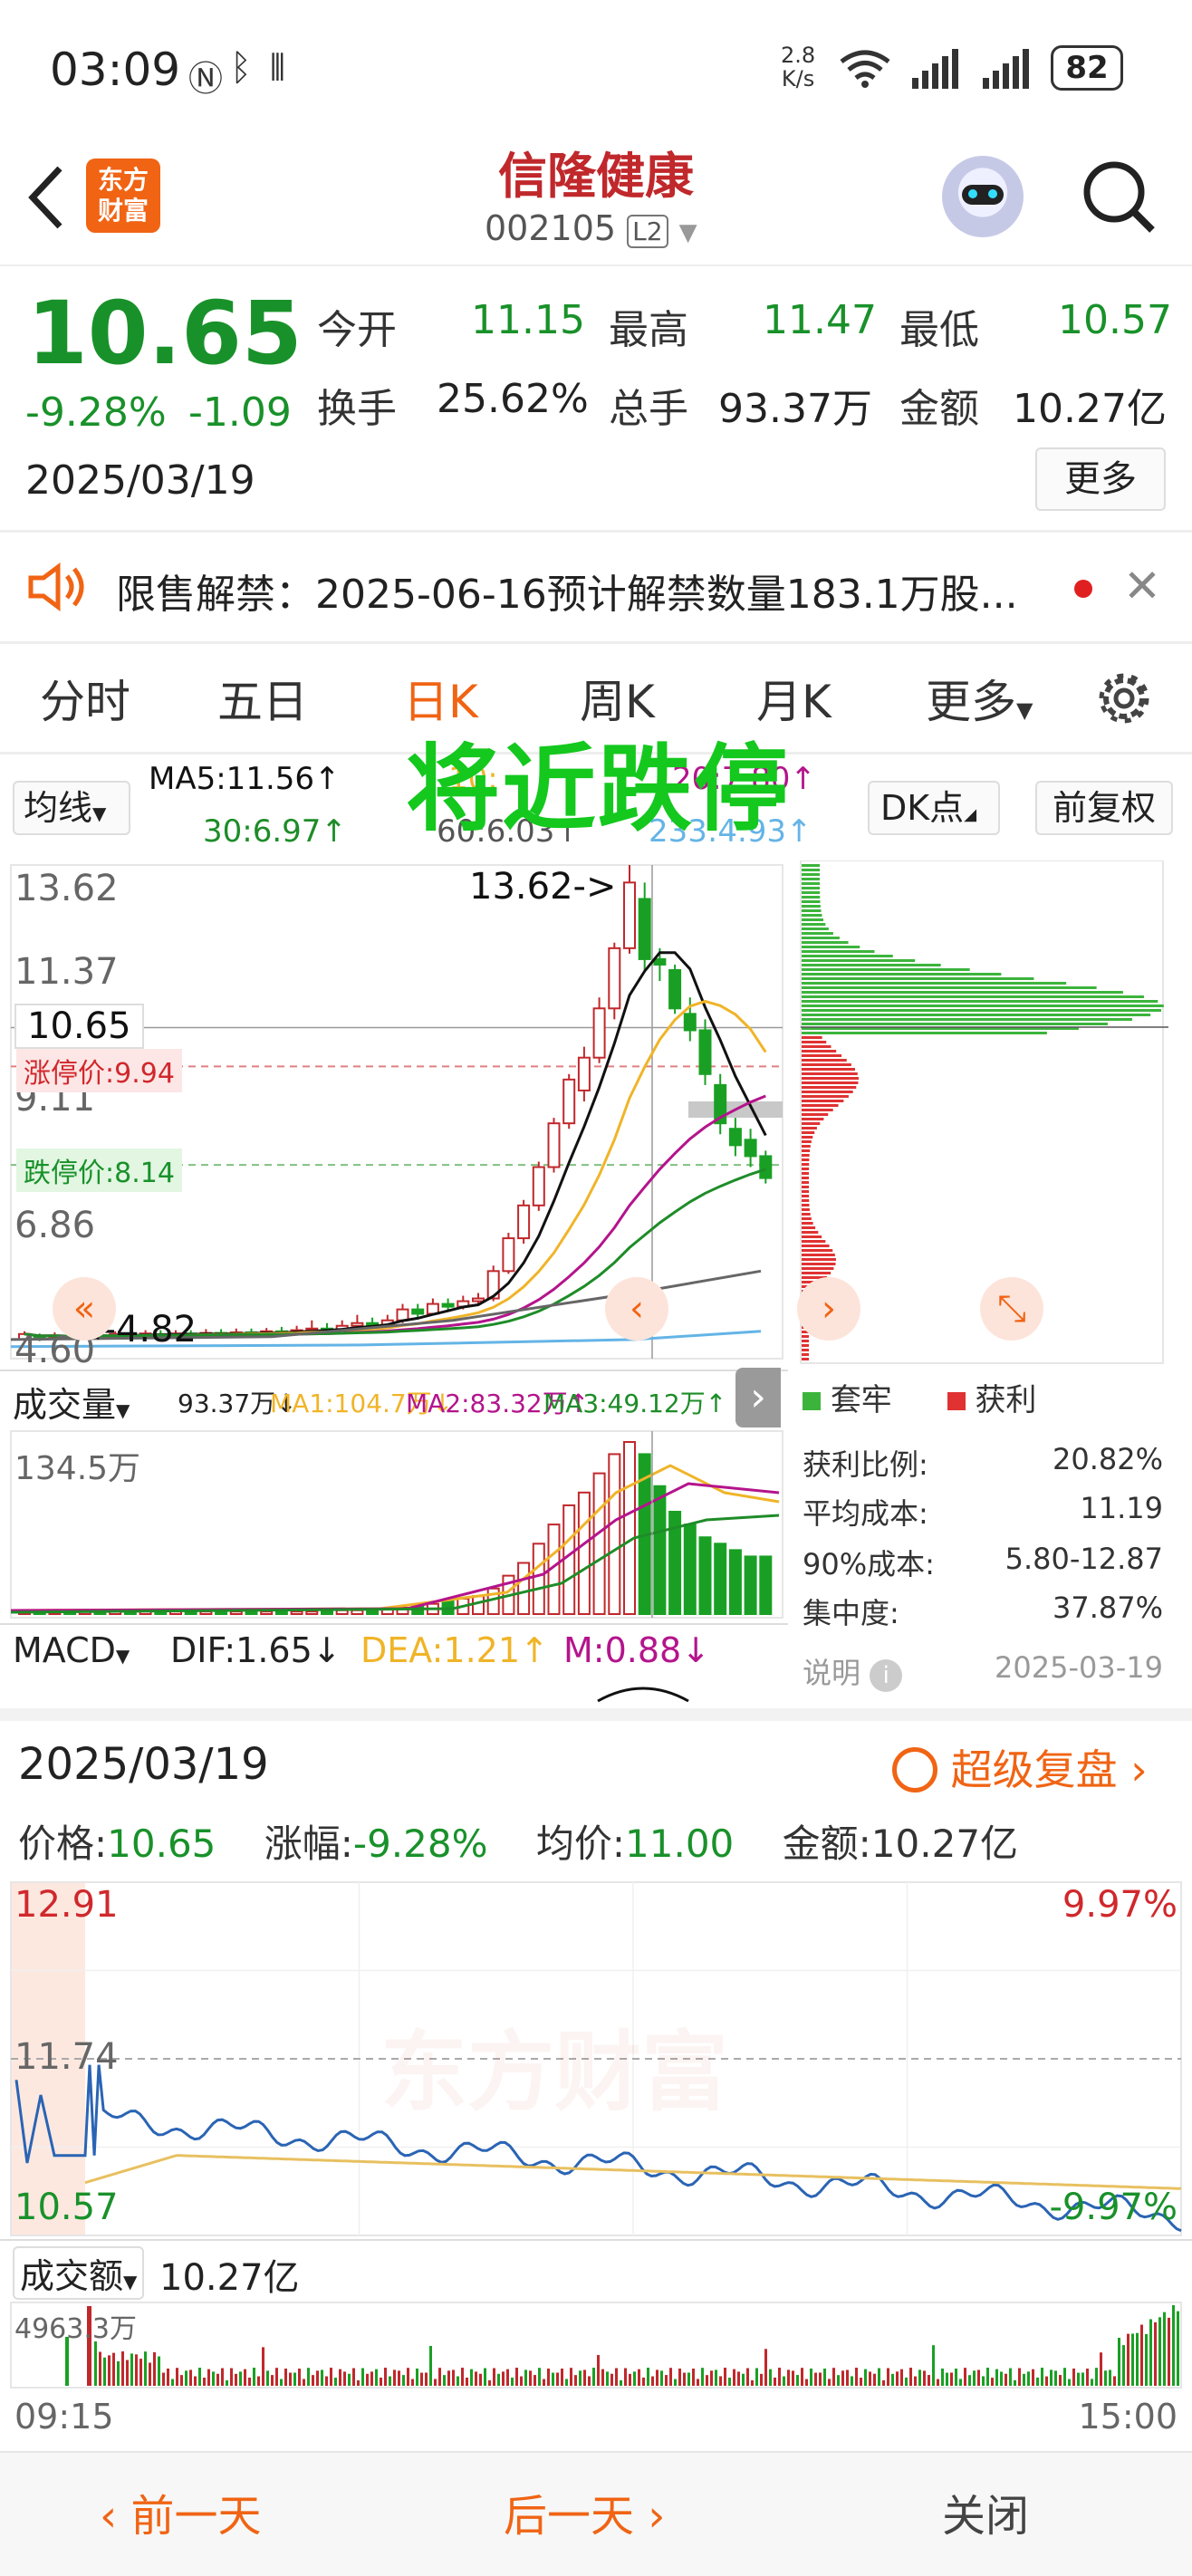 The image size is (1192, 2576). What do you see at coordinates (262, 698) in the screenshot?
I see `tab-five-day: 五日` at bounding box center [262, 698].